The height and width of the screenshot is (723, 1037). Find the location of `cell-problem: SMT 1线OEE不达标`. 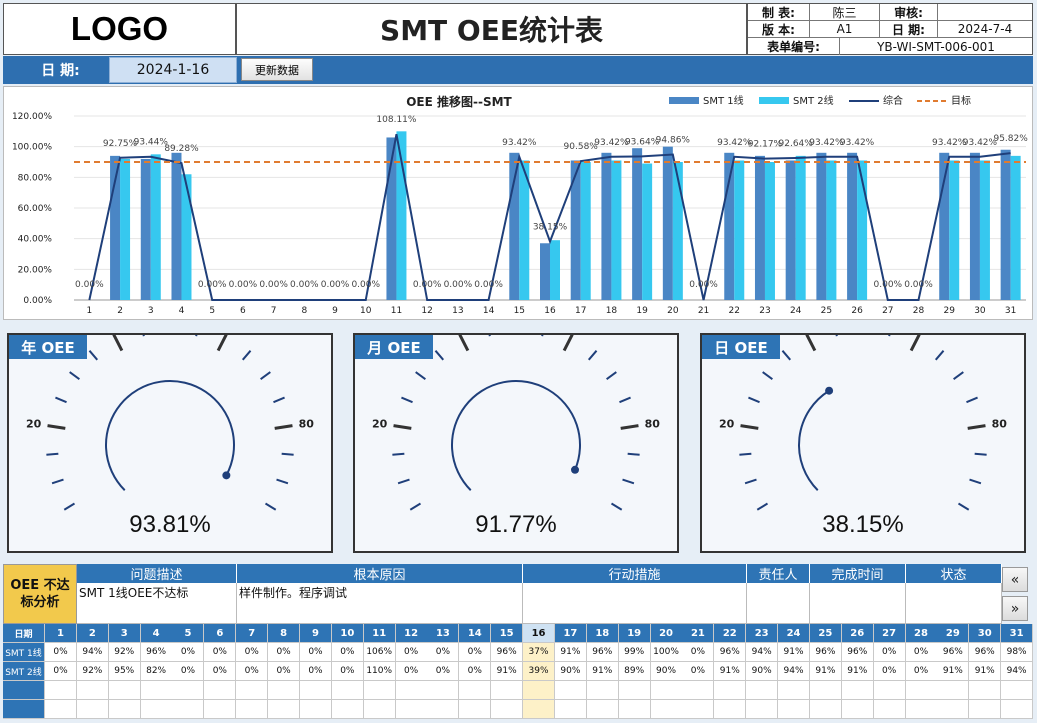

cell-problem: SMT 1线OEE不达标 is located at coordinates (157, 603).